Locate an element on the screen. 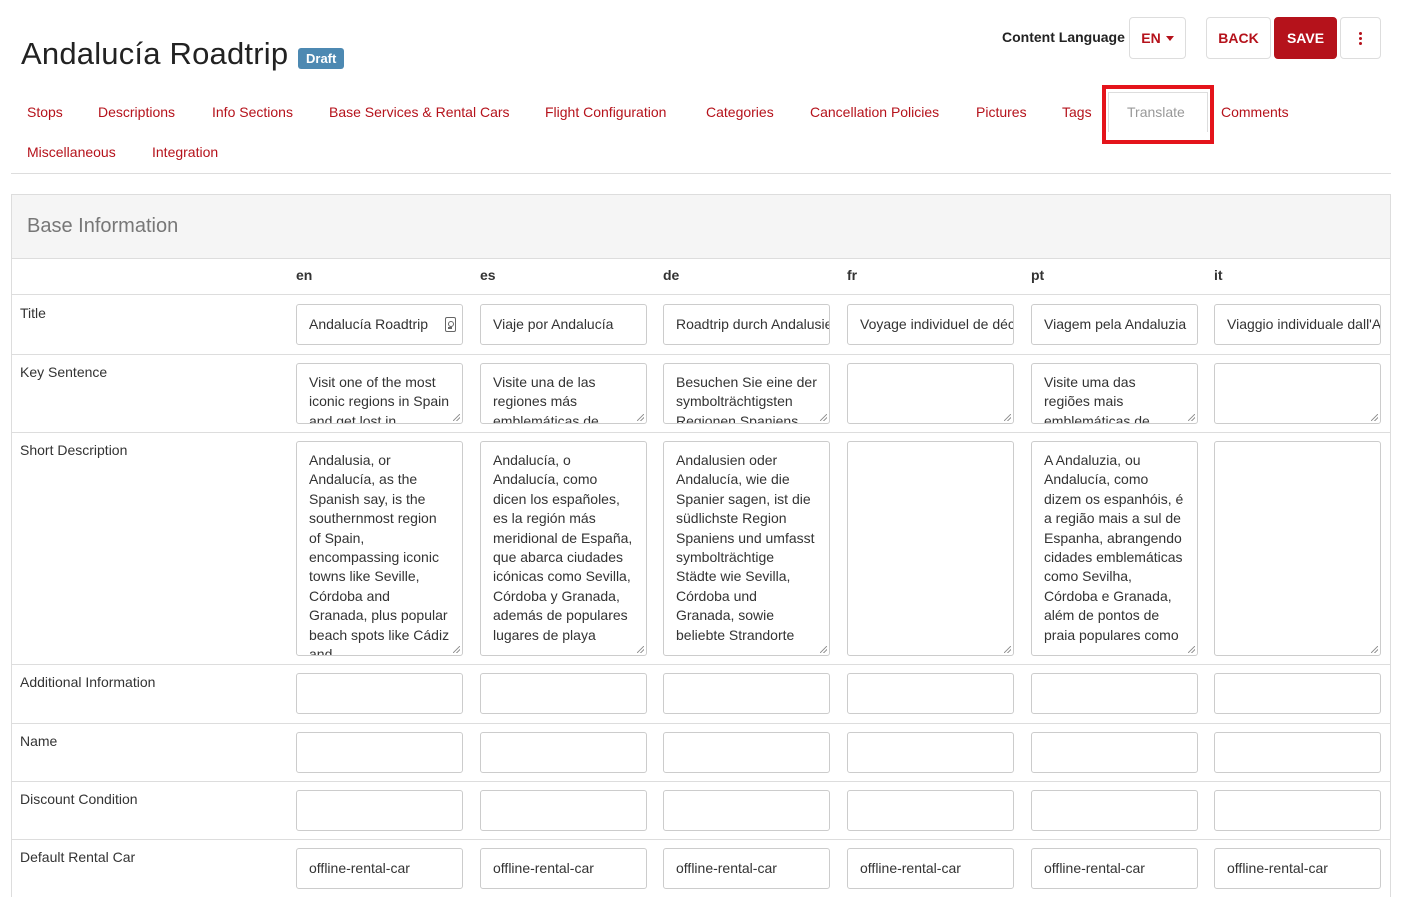 The height and width of the screenshot is (897, 1405). tab-base-services-rental-cars: Base Services & Rental Cars is located at coordinates (419, 112).